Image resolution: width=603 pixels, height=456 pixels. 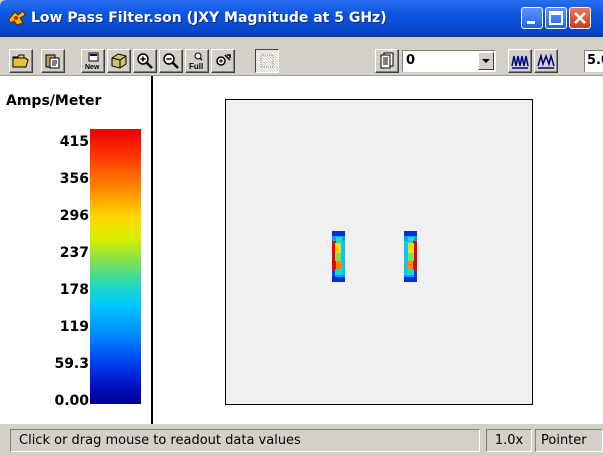 I want to click on texture-toggle-button, so click(x=267, y=61).